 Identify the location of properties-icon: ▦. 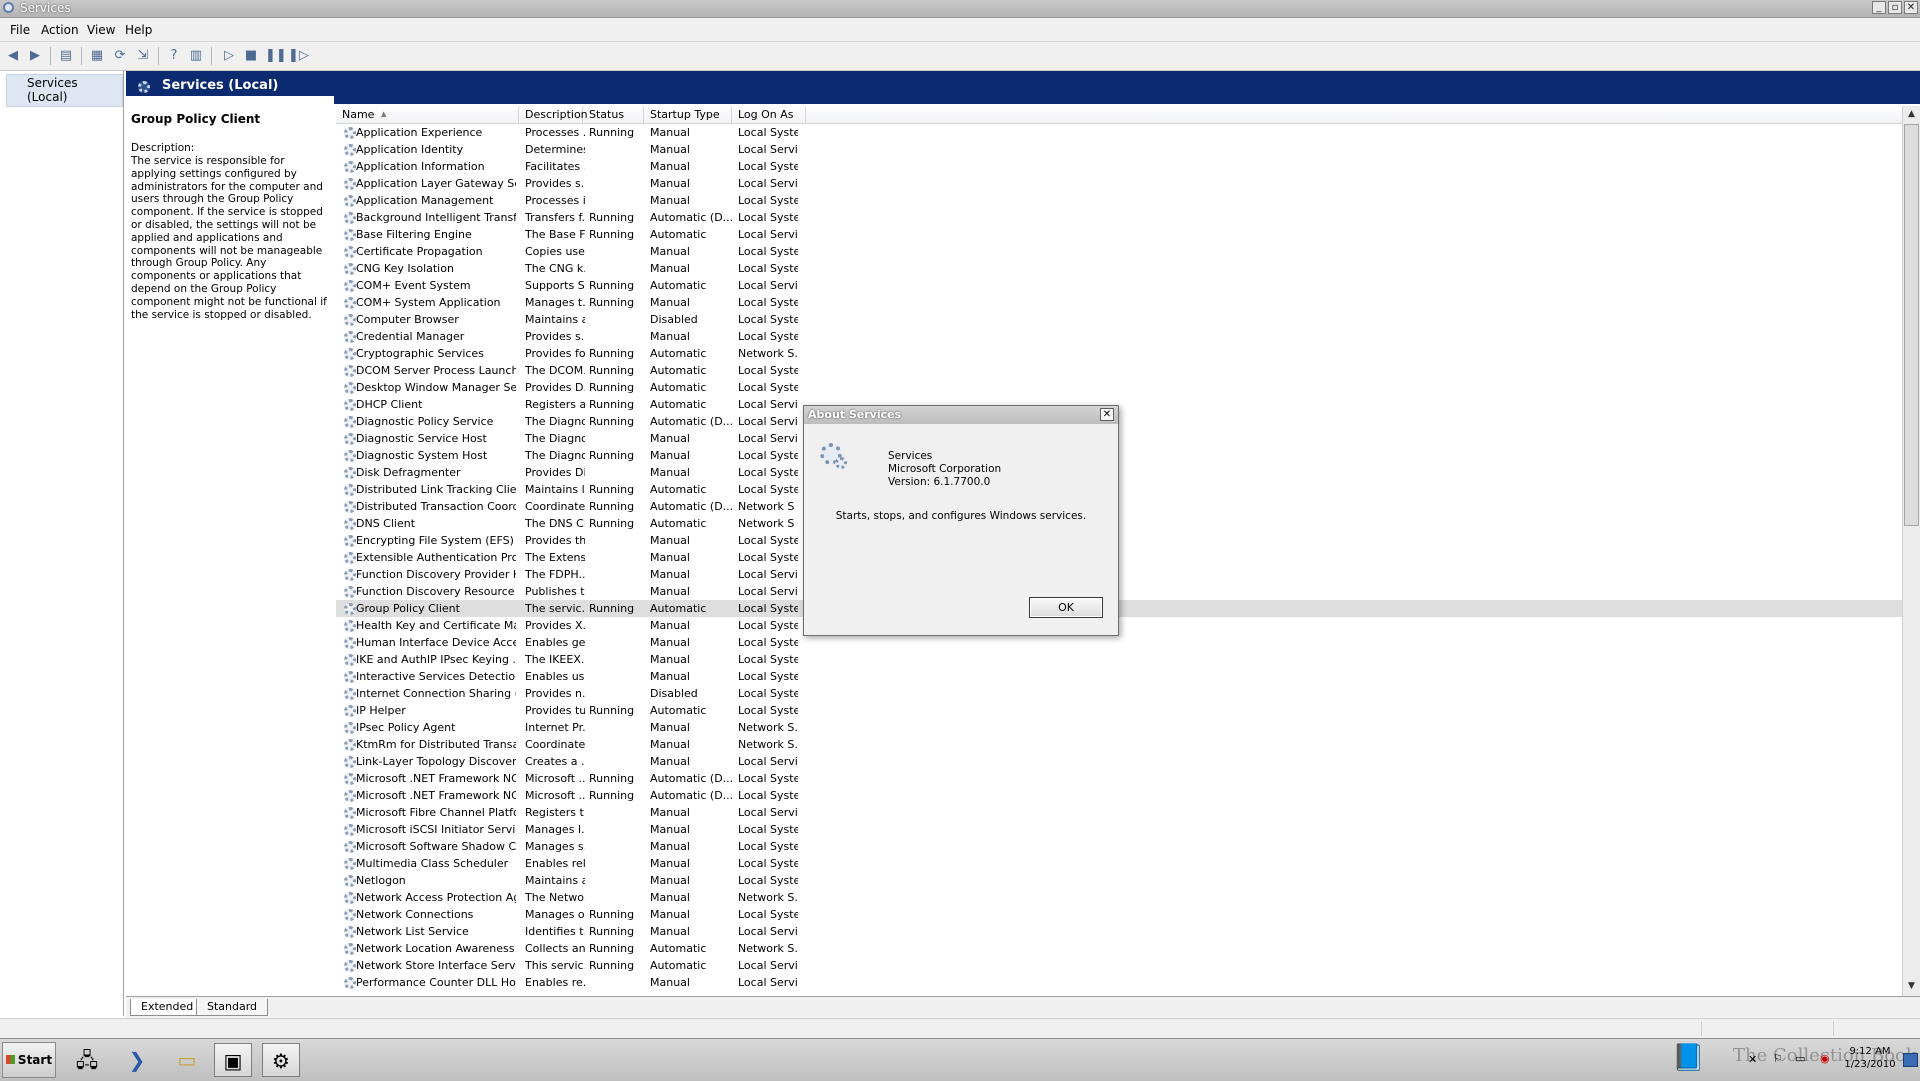
(97, 56).